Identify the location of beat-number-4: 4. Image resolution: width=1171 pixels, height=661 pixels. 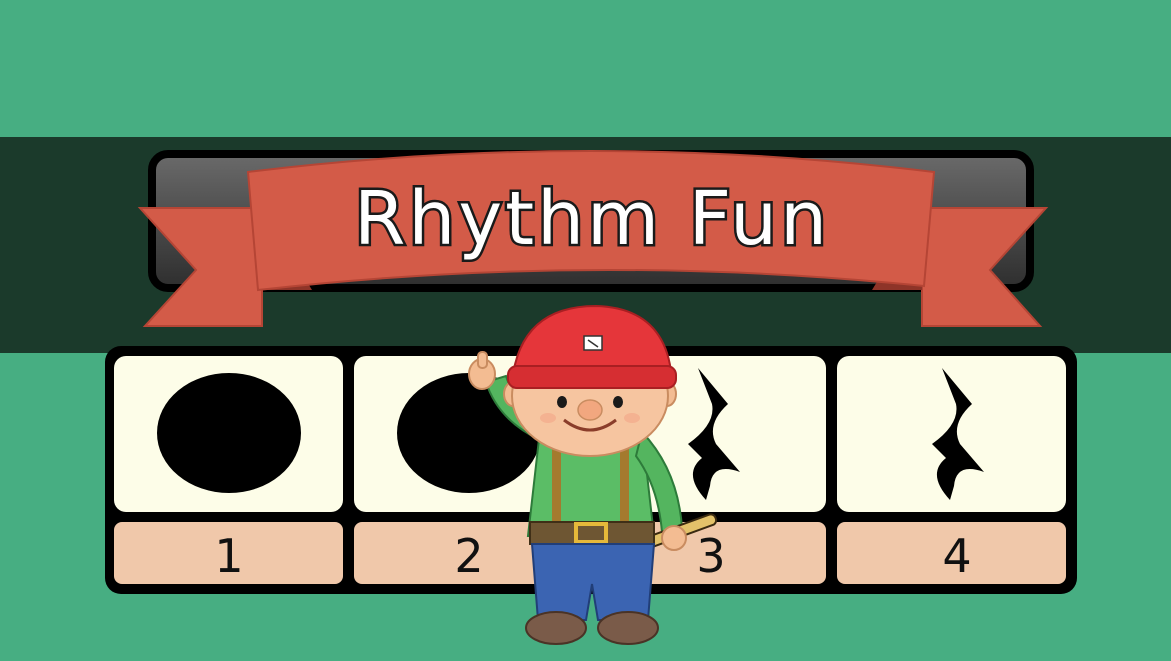
(956, 556).